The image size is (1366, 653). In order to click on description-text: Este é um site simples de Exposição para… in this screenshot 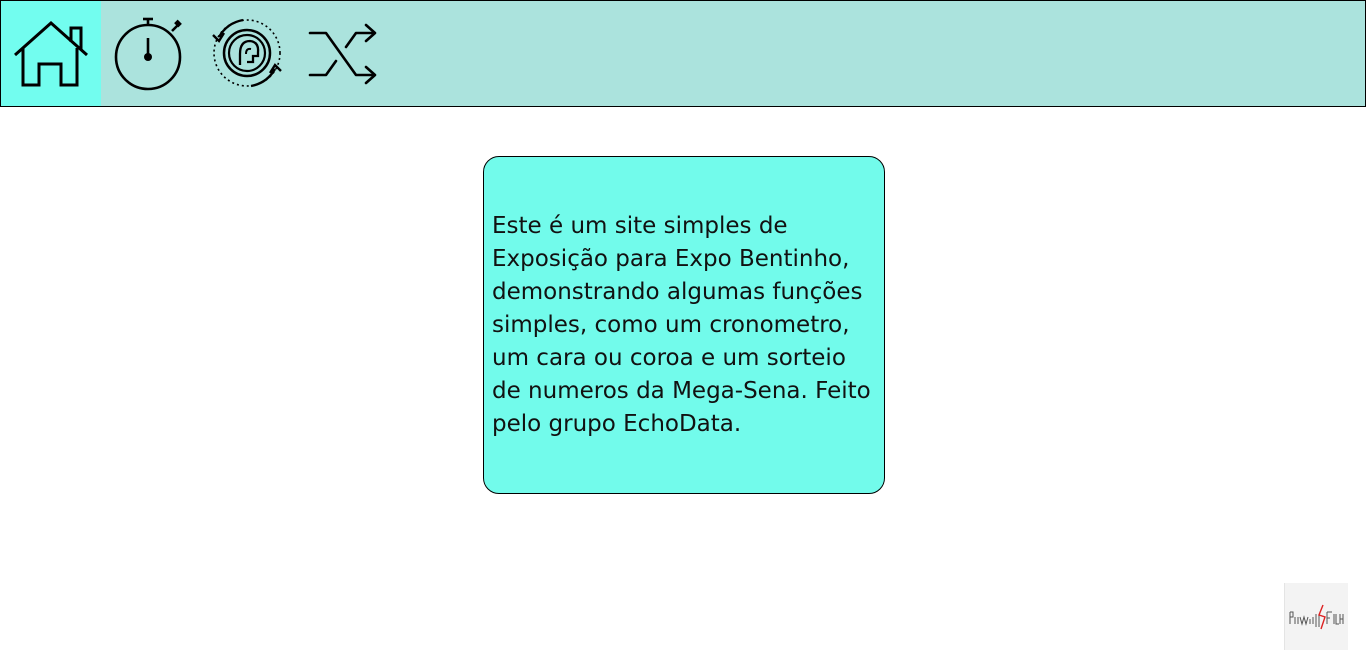, I will do `click(681, 324)`.